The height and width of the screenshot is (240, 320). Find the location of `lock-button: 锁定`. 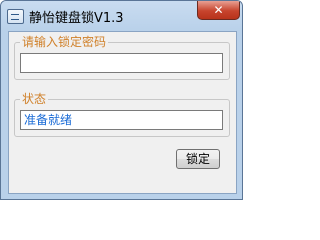

lock-button: 锁定 is located at coordinates (198, 159).